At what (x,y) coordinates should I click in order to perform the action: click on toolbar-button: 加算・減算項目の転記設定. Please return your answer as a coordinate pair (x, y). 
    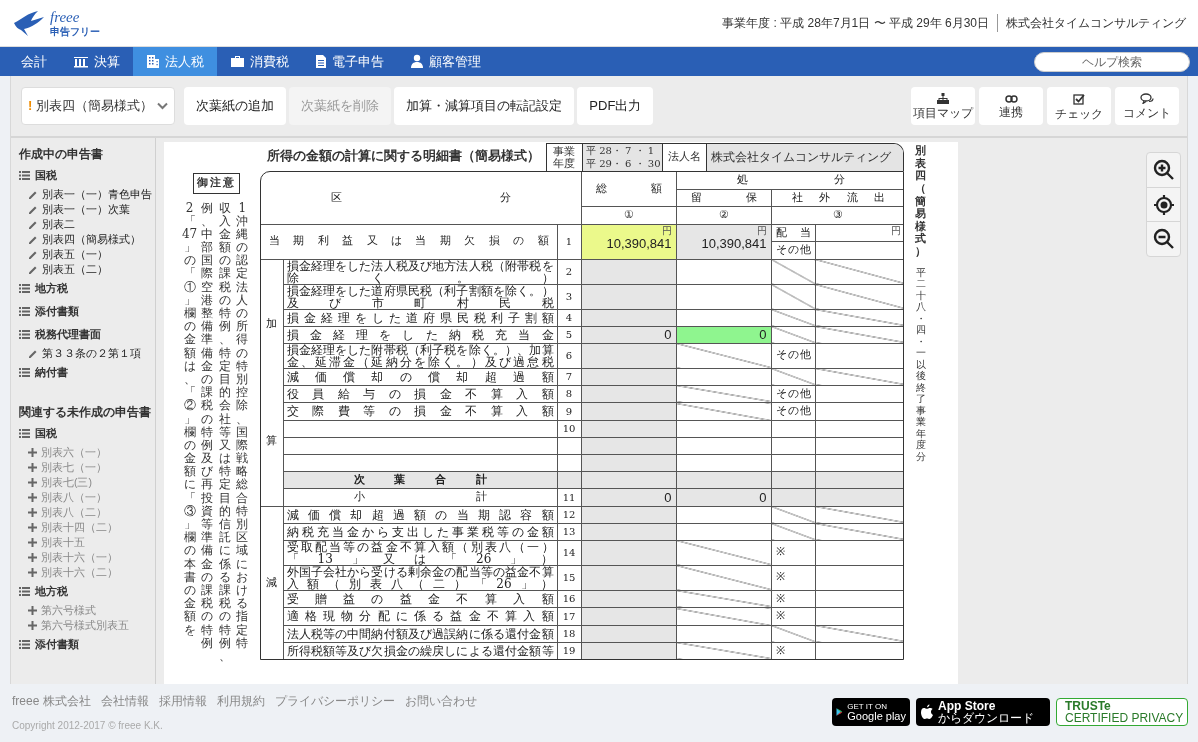
    Looking at the image, I should click on (484, 106).